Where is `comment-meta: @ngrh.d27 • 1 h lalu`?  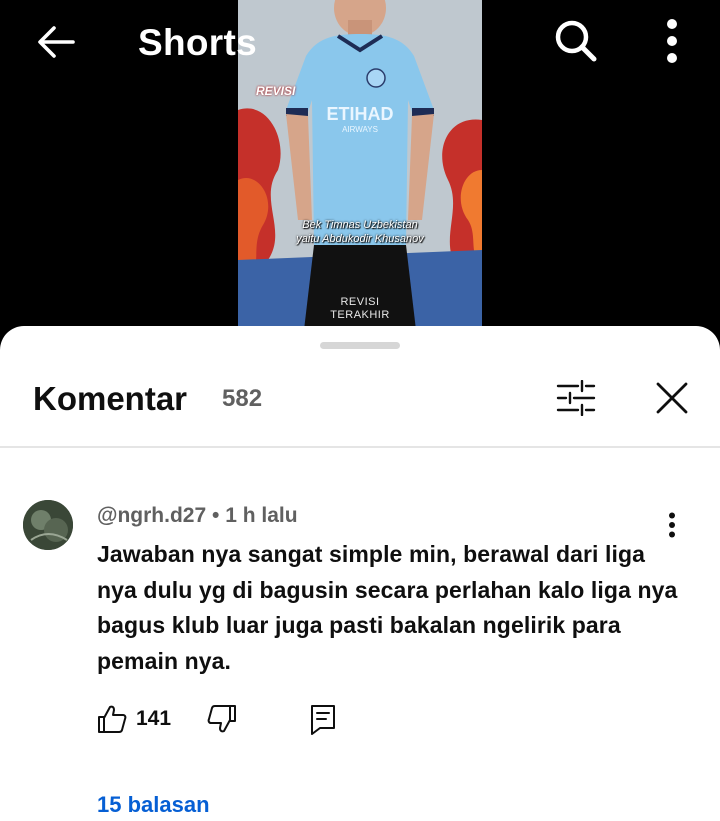
comment-meta: @ngrh.d27 • 1 h lalu is located at coordinates (197, 516).